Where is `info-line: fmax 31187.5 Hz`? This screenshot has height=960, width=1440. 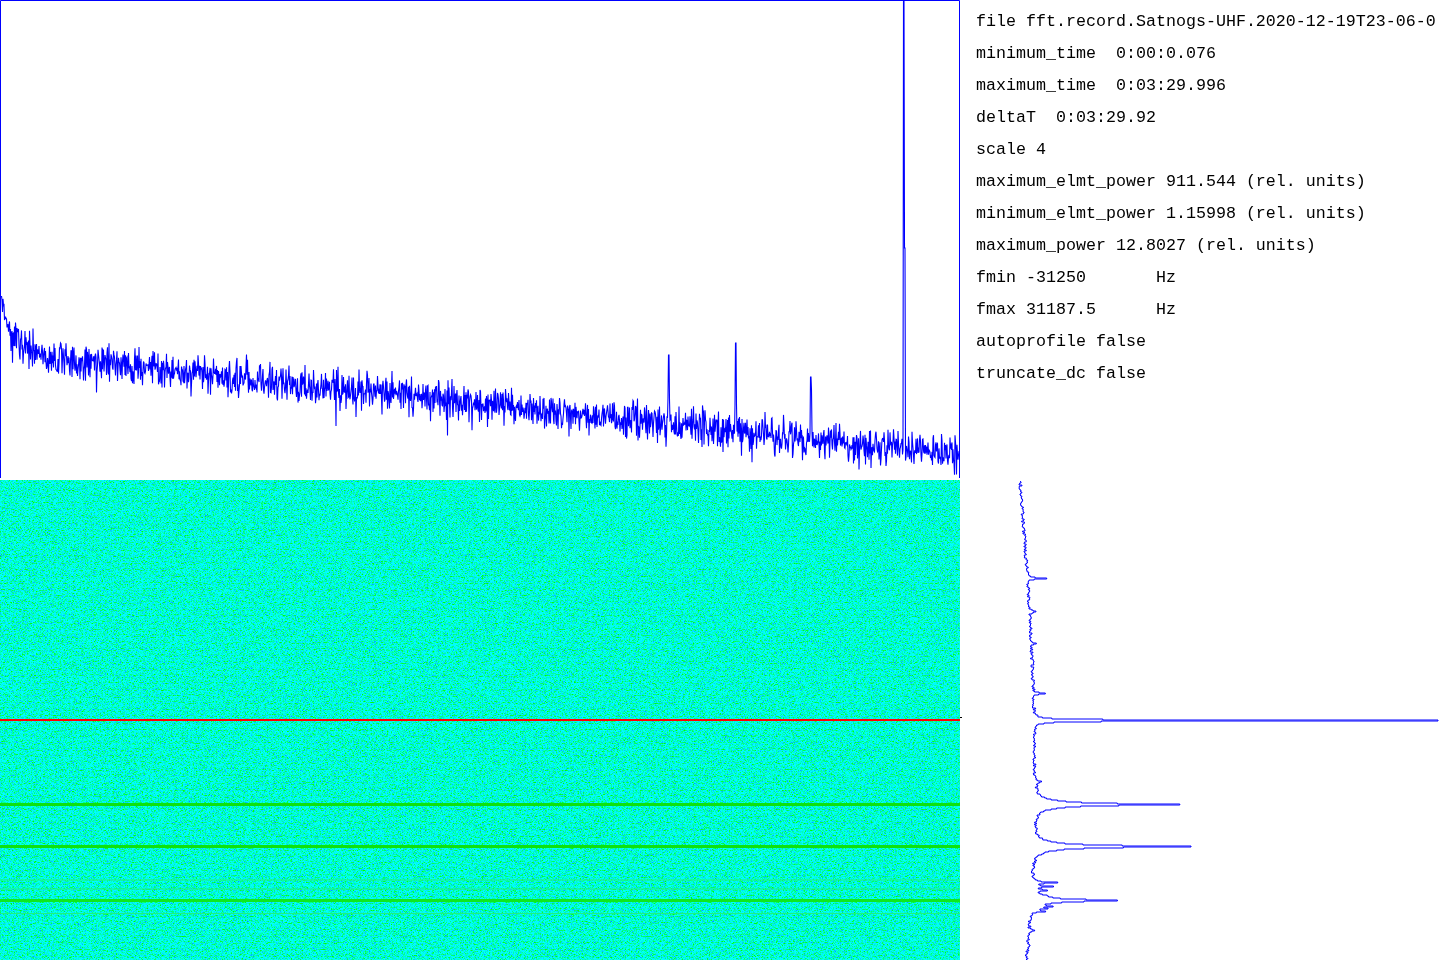 info-line: fmax 31187.5 Hz is located at coordinates (1076, 310).